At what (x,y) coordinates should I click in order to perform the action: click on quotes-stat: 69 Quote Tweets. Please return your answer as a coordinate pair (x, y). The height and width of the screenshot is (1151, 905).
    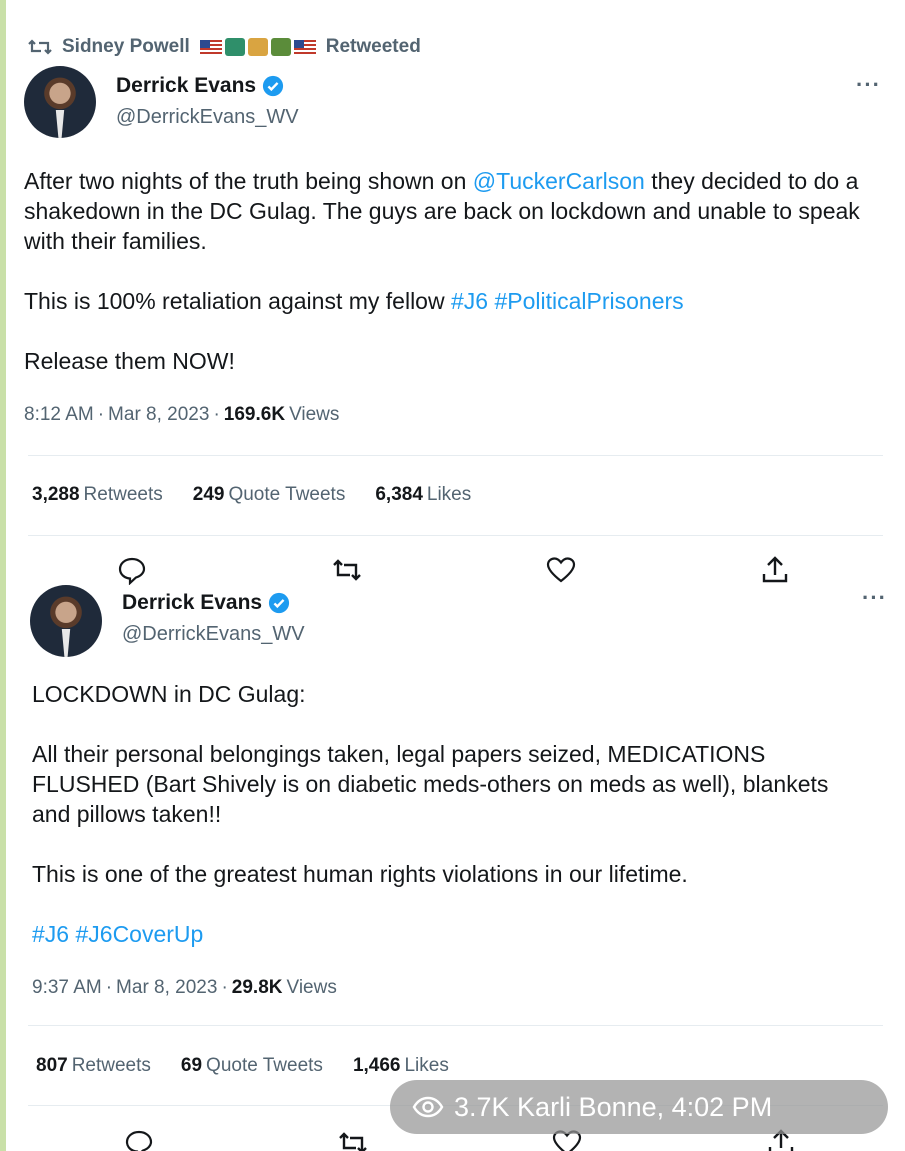
    Looking at the image, I should click on (252, 1066).